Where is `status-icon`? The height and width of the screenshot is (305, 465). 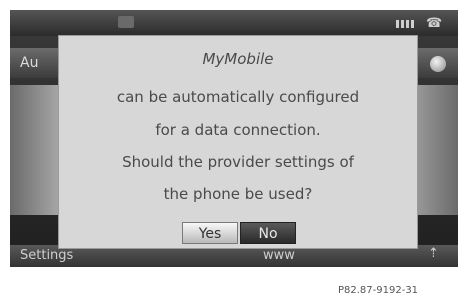
status-icon is located at coordinates (126, 22).